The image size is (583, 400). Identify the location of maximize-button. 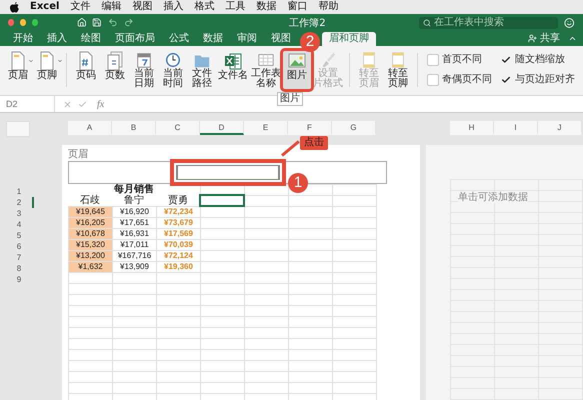
(35, 22).